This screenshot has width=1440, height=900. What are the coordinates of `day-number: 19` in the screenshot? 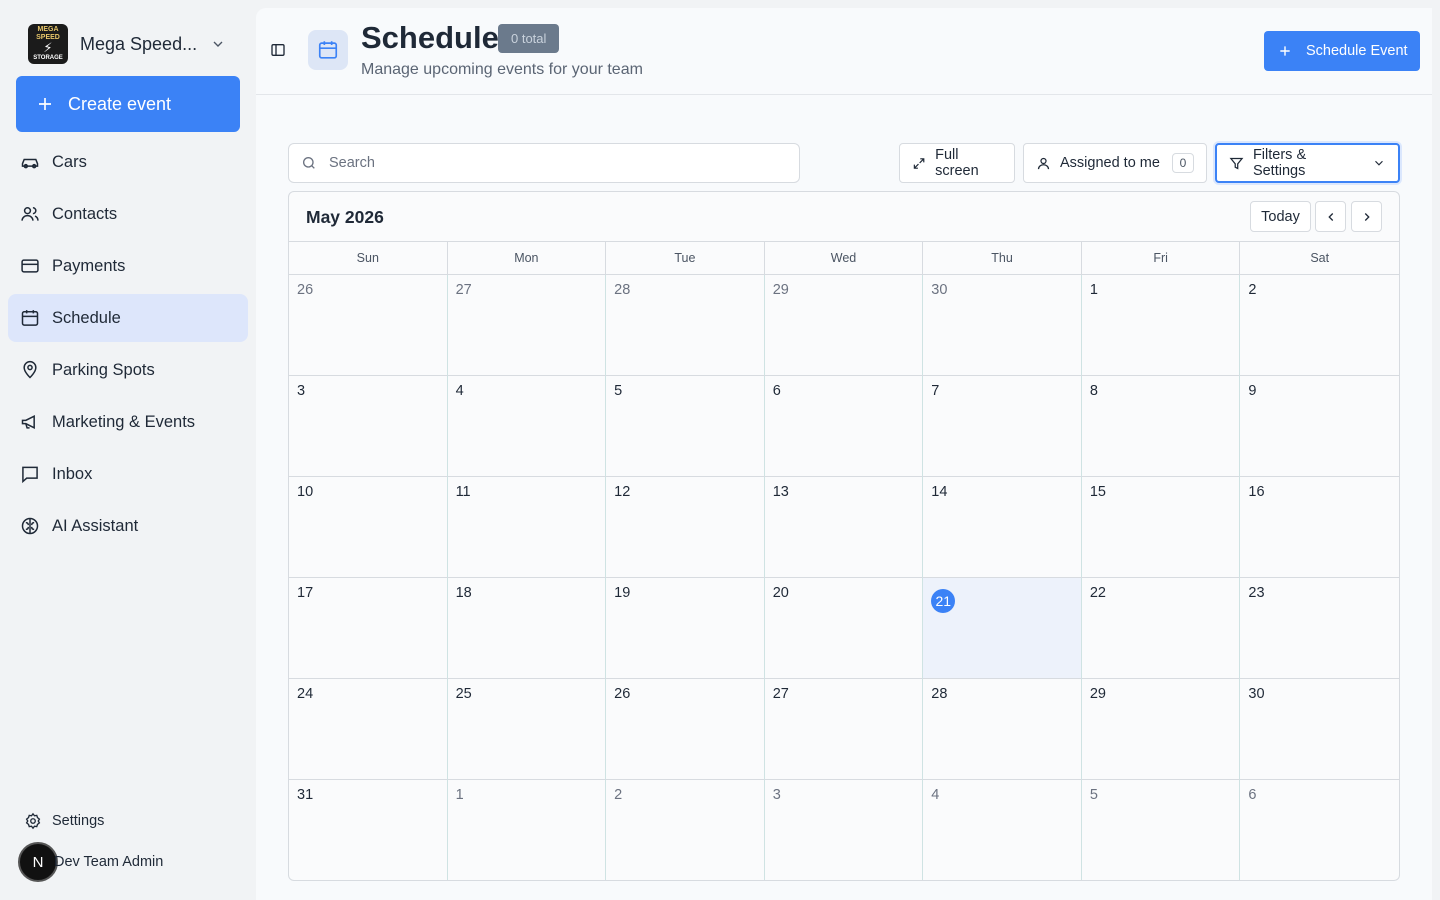 It's located at (622, 593).